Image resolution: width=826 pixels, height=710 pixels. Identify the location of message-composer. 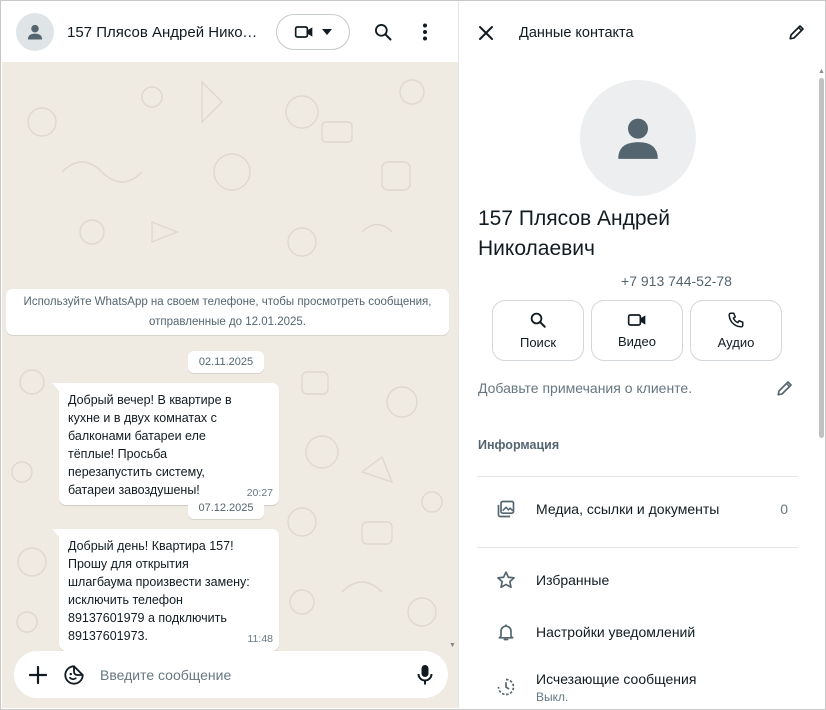
(231, 674).